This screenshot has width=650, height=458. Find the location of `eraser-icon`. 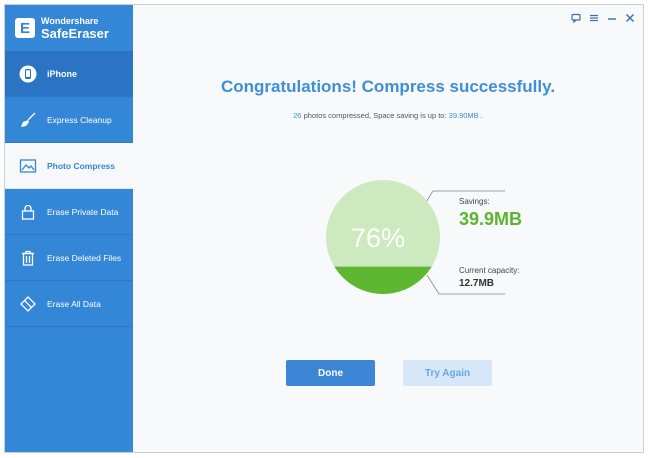

eraser-icon is located at coordinates (28, 304).